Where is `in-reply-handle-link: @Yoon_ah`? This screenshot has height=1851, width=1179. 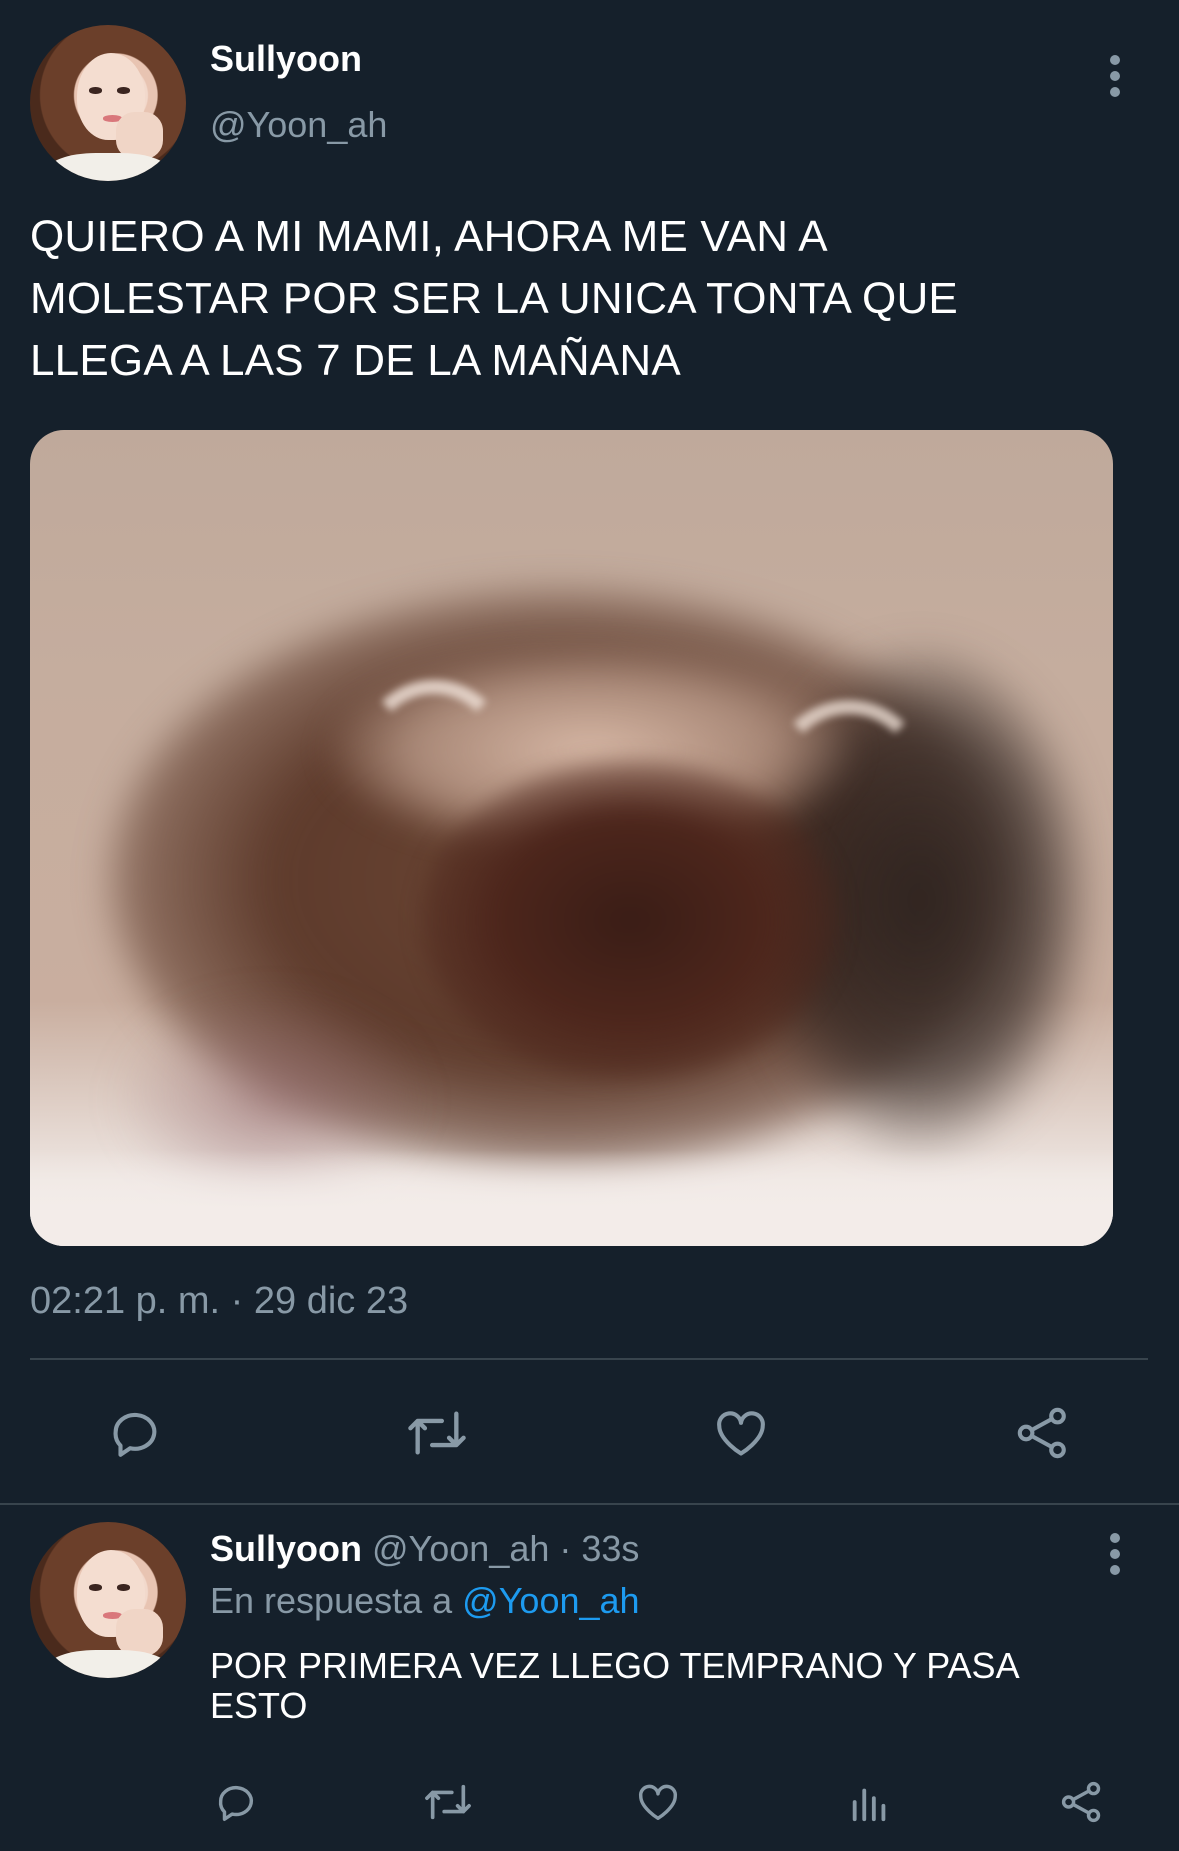
in-reply-handle-link: @Yoon_ah is located at coordinates (550, 1600).